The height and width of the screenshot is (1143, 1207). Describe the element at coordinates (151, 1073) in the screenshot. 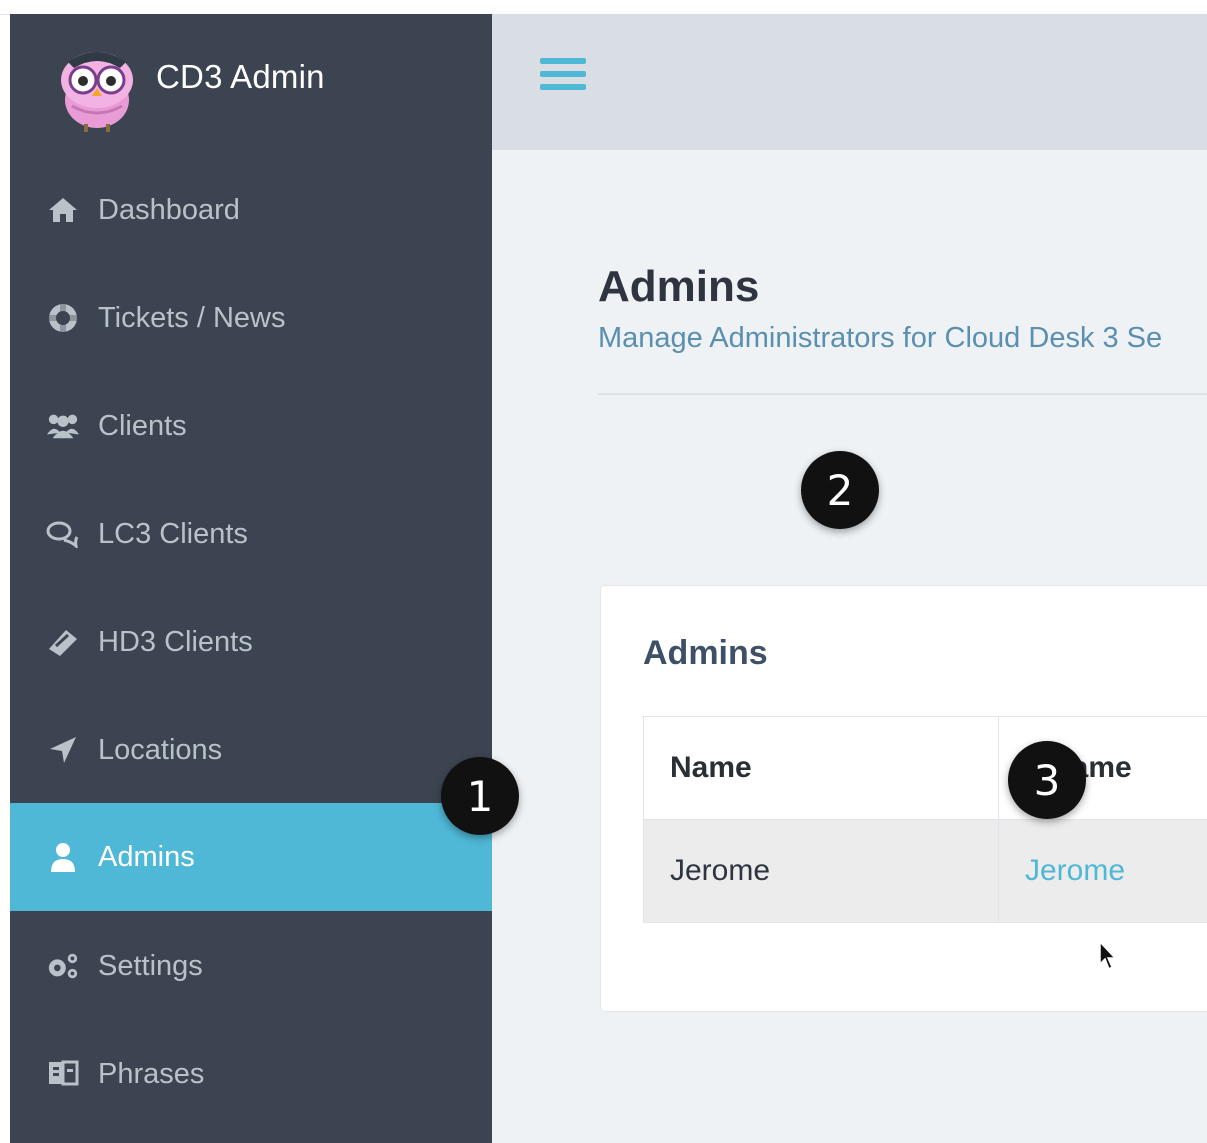

I see `sidebar-item-label: Phrases` at that location.